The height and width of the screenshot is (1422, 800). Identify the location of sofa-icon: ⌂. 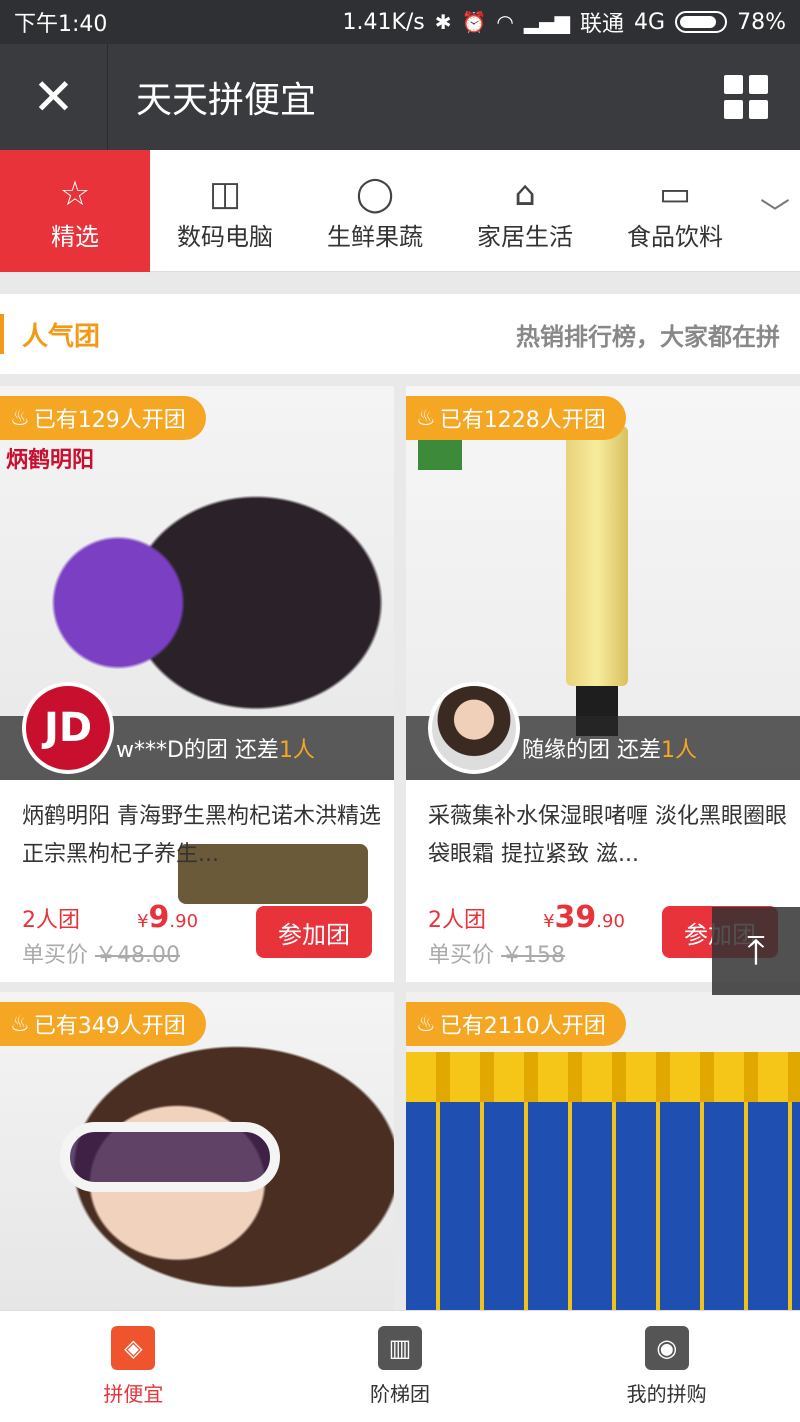
(525, 193).